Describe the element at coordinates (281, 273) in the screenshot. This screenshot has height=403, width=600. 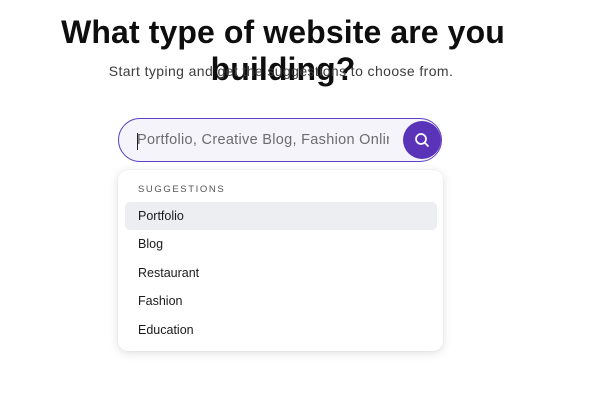
I see `suggestion-item-restaurant: Restaurant` at that location.